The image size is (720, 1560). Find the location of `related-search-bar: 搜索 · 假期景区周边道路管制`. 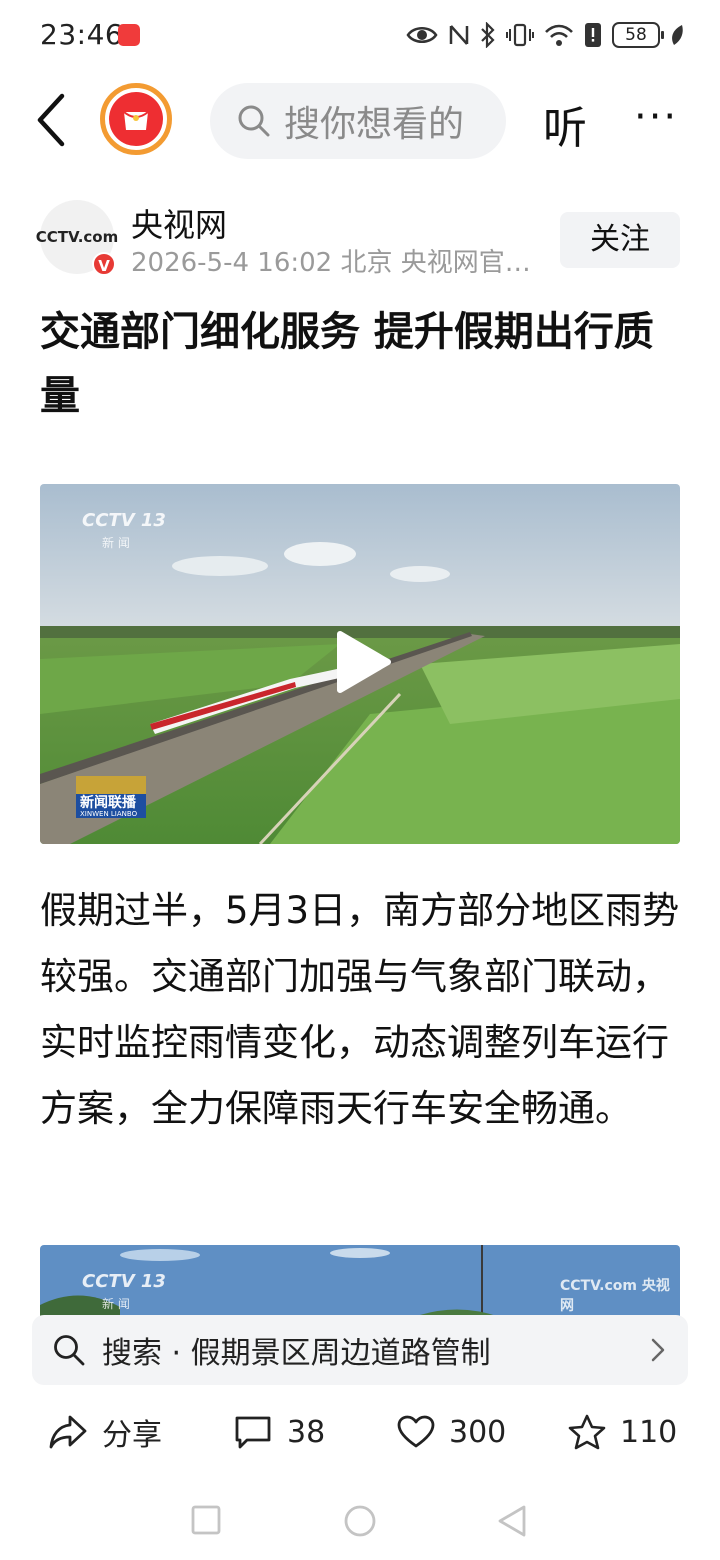

related-search-bar: 搜索 · 假期景区周边道路管制 is located at coordinates (360, 1350).